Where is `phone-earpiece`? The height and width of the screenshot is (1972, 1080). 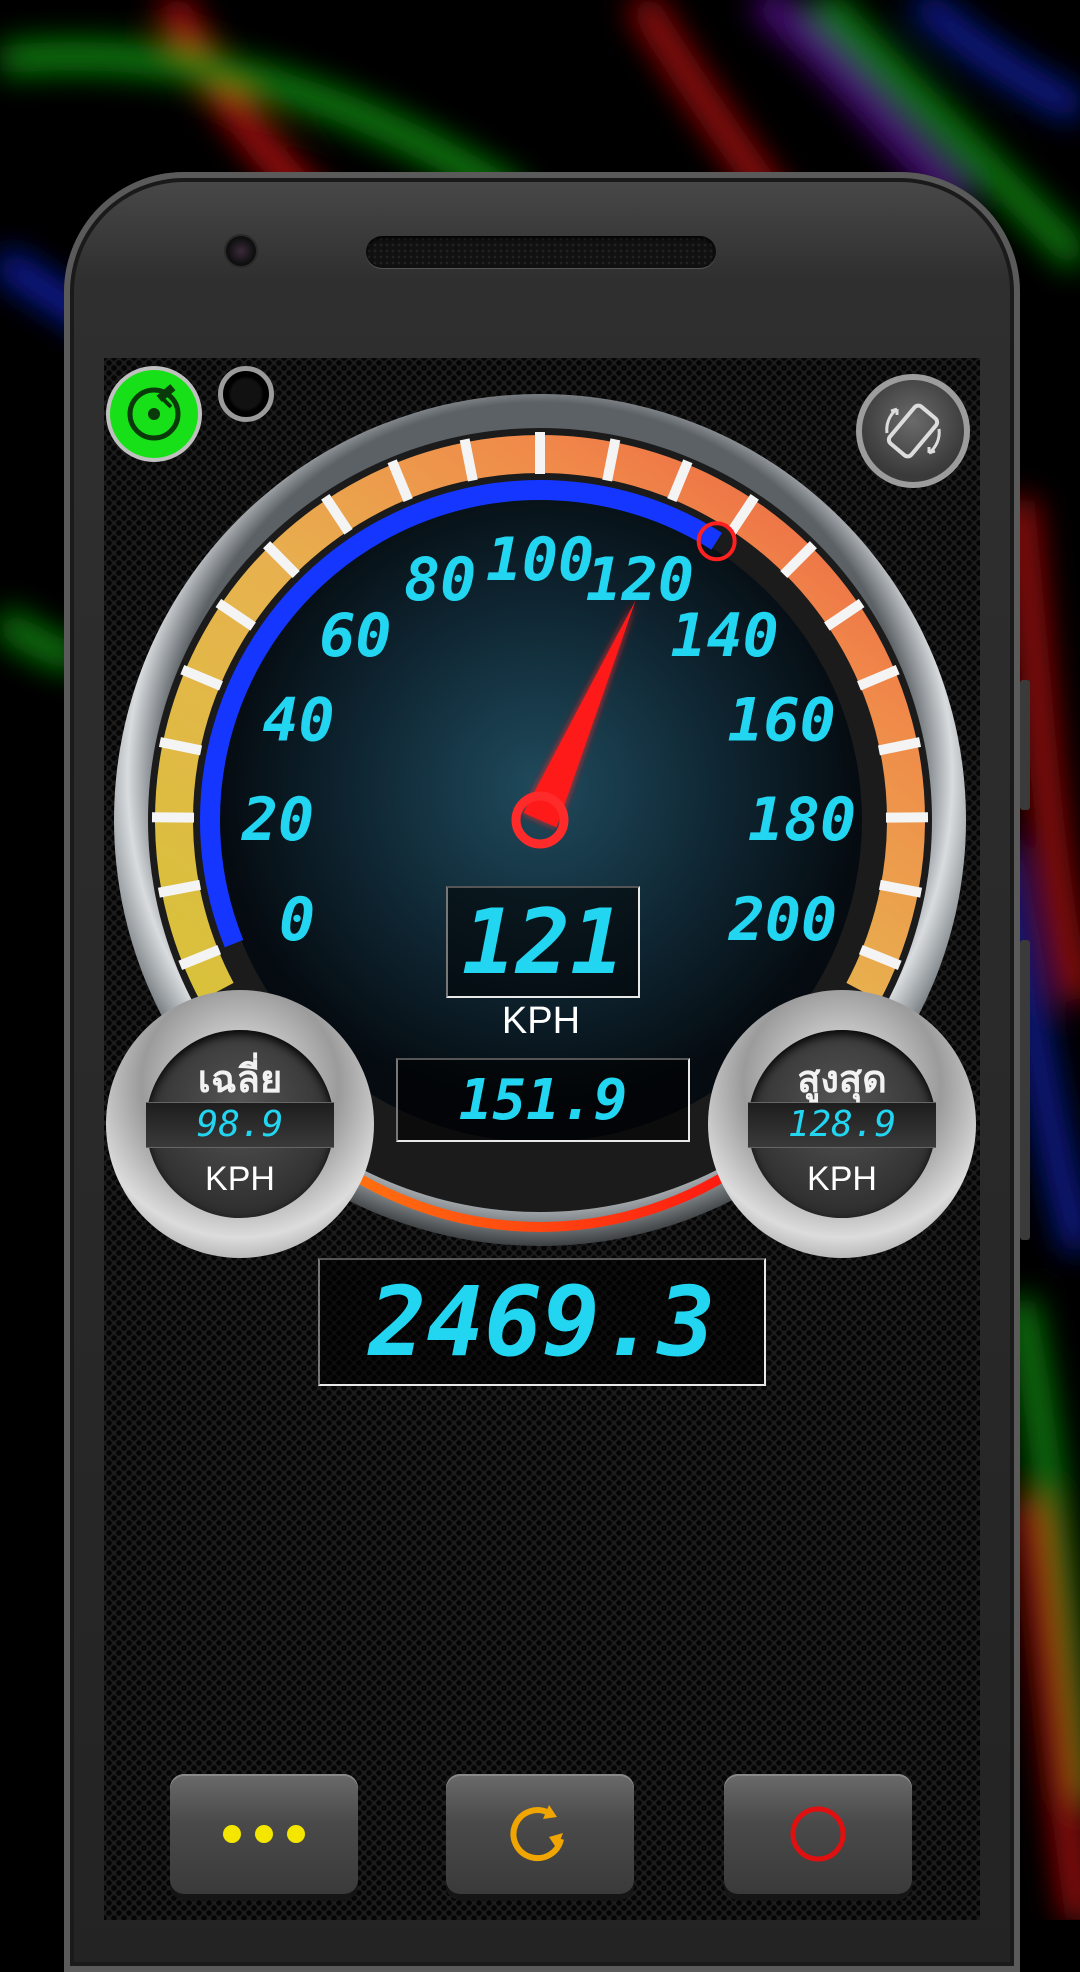 phone-earpiece is located at coordinates (541, 252).